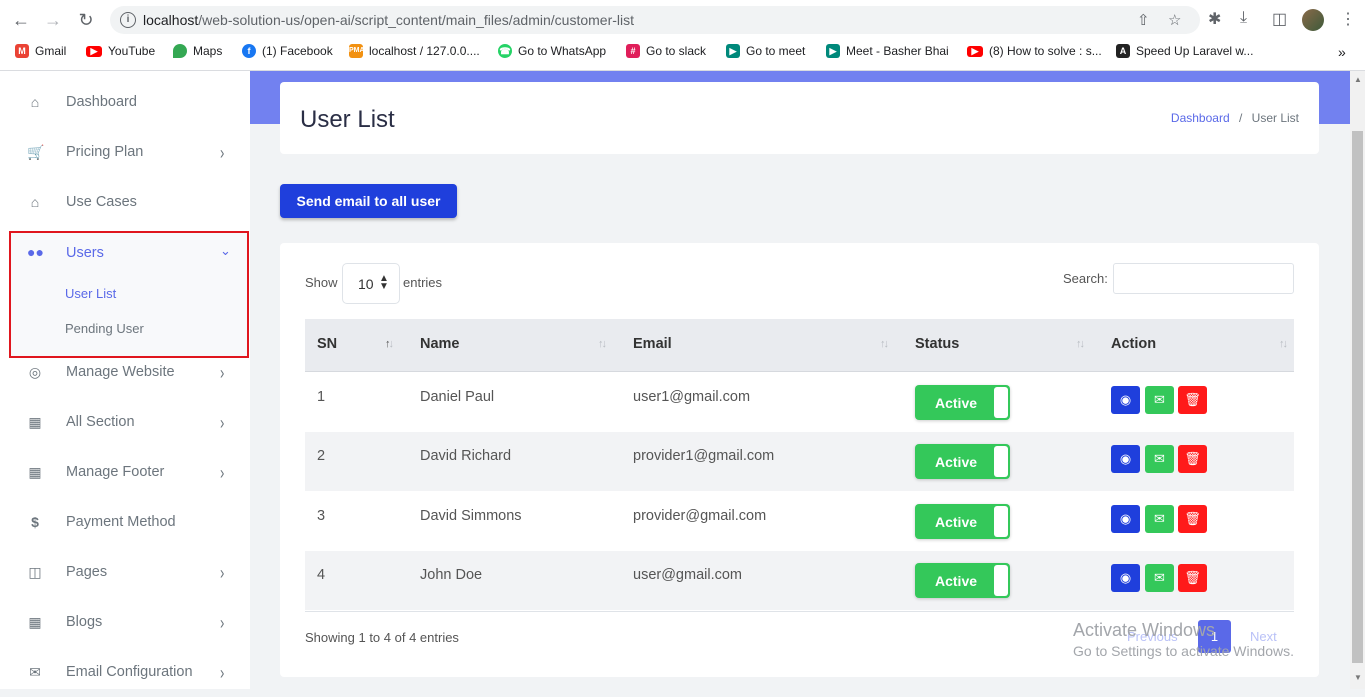 Image resolution: width=1365 pixels, height=697 pixels. I want to click on cell-name: David Richard, so click(466, 456).